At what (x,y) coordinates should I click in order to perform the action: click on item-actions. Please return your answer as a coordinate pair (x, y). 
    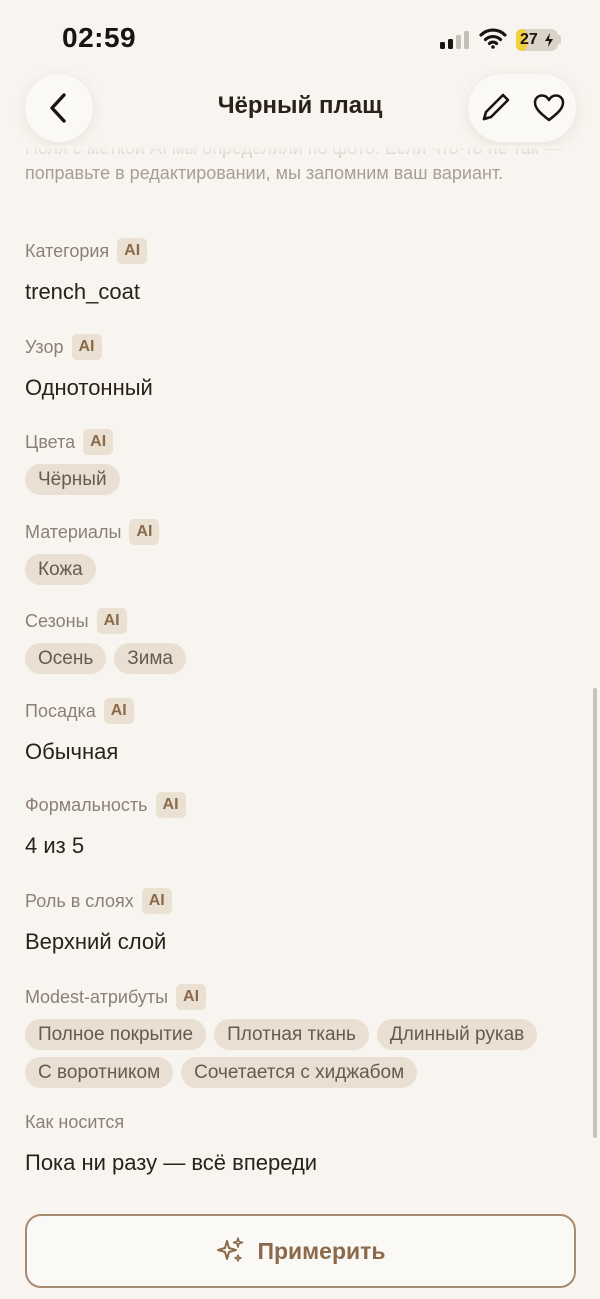
    Looking at the image, I should click on (522, 108).